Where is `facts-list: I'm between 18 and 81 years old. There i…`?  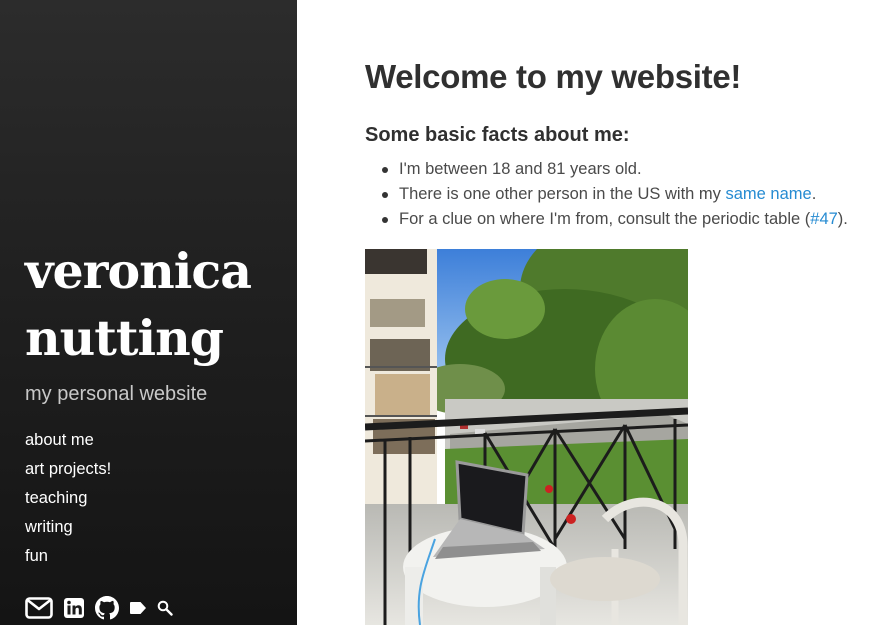
facts-list: I'm between 18 and 81 years old. There i… is located at coordinates (626, 195).